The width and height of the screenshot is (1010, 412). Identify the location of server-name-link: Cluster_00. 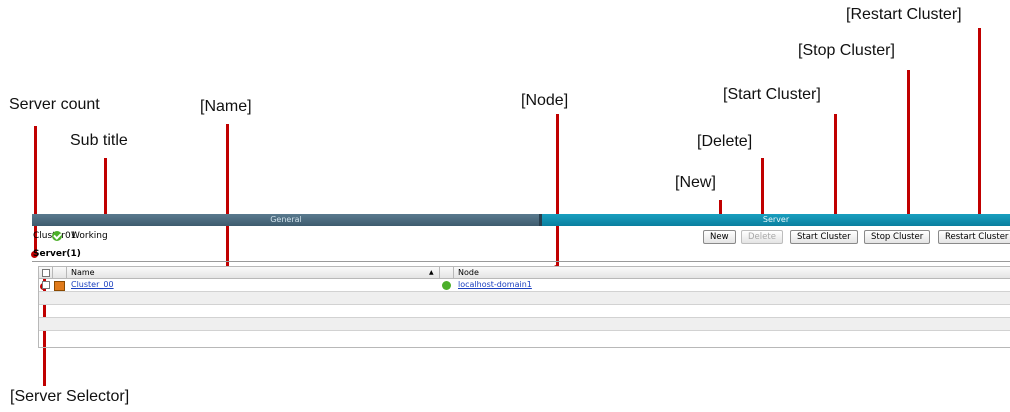
(92, 285).